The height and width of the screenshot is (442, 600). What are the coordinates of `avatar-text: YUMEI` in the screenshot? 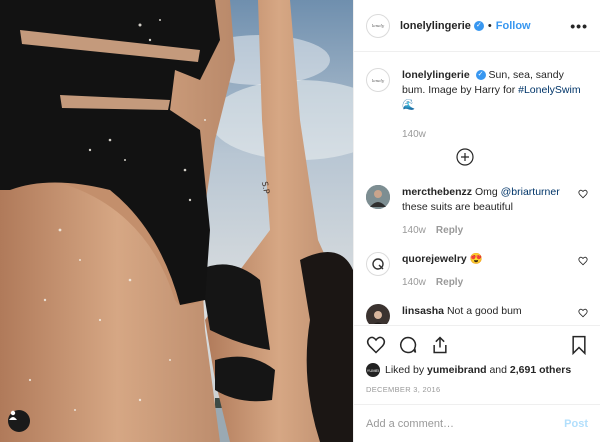 It's located at (373, 370).